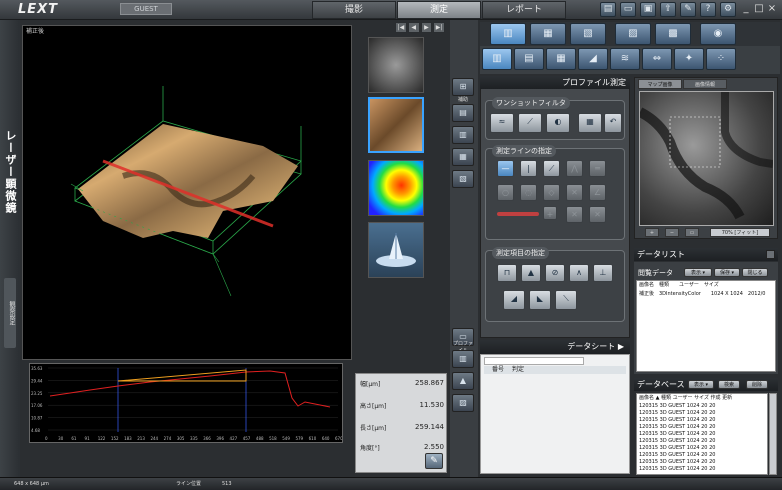 Image resolution: width=782 pixels, height=490 pixels. What do you see at coordinates (463, 113) in the screenshot?
I see `tool-a-button: ▤` at bounding box center [463, 113].